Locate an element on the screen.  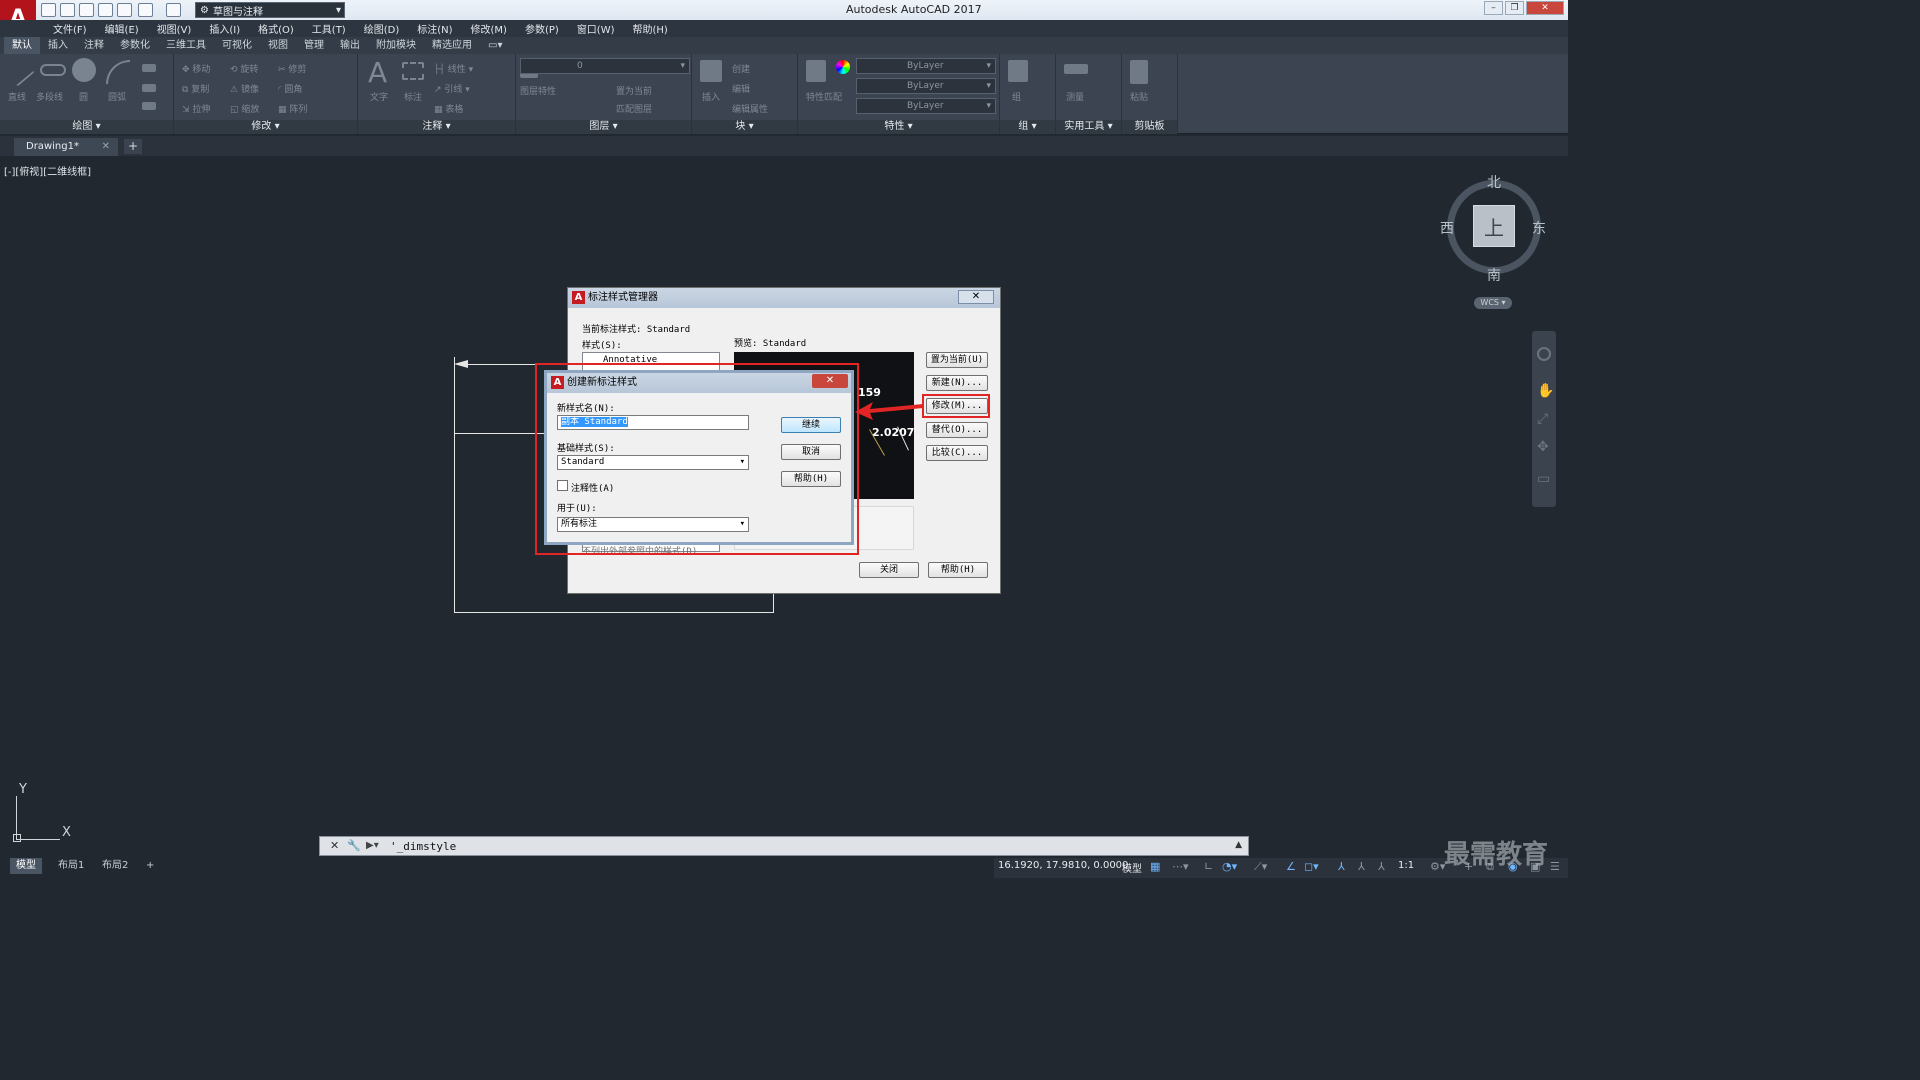
model-space-toggle: 模型 is located at coordinates (1132, 867).